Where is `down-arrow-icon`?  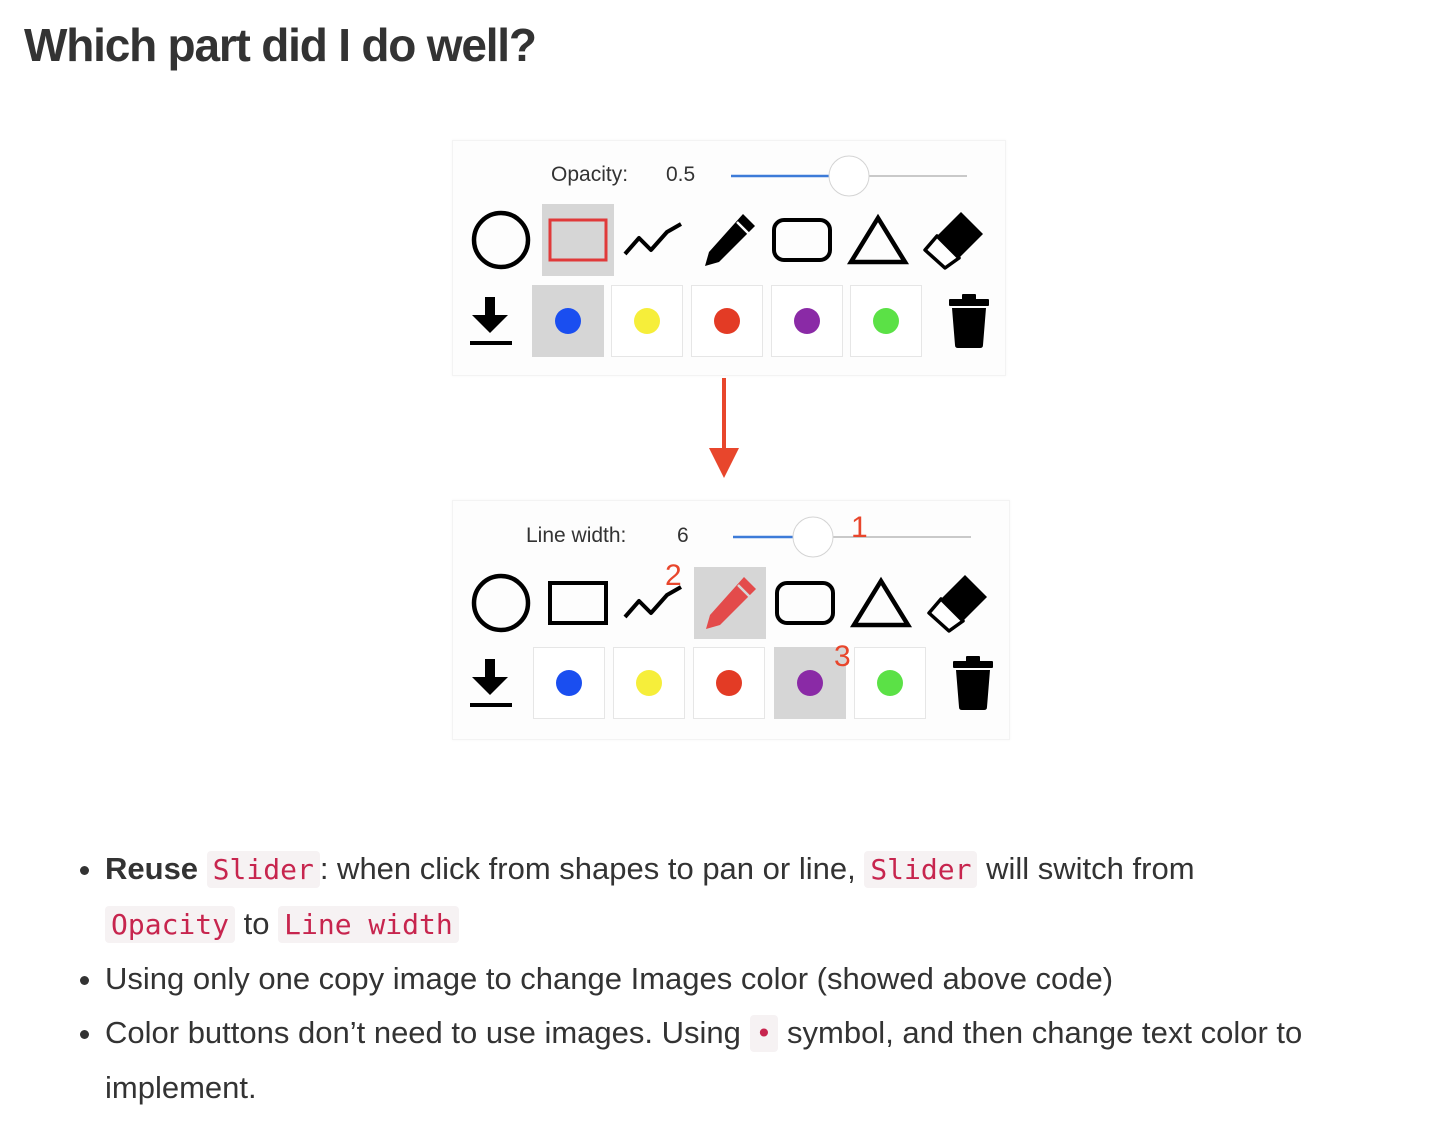 down-arrow-icon is located at coordinates (724, 428).